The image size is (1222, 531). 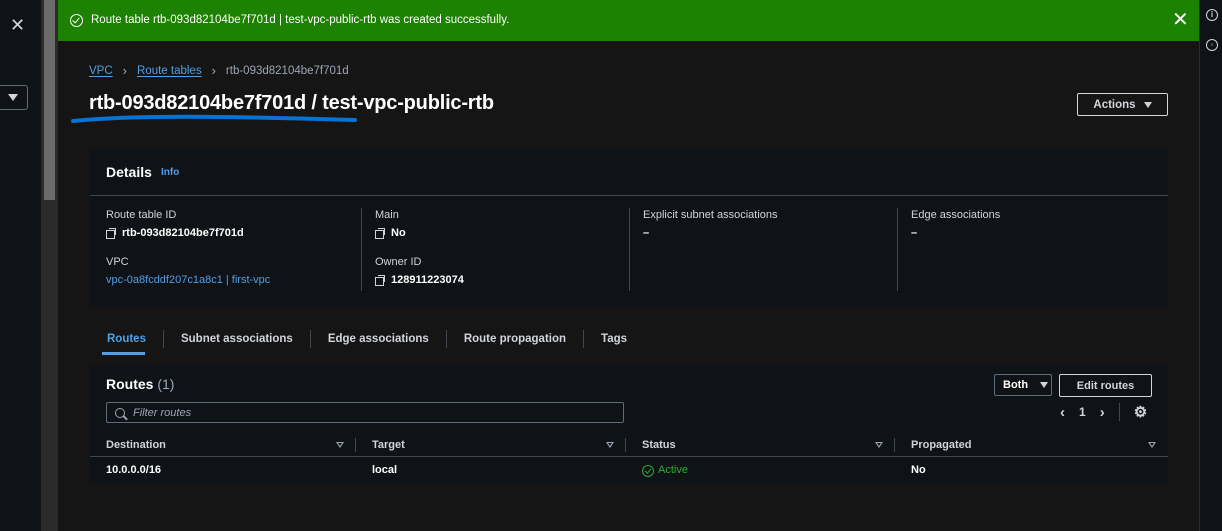 What do you see at coordinates (760, 470) in the screenshot?
I see `cell-status: Active` at bounding box center [760, 470].